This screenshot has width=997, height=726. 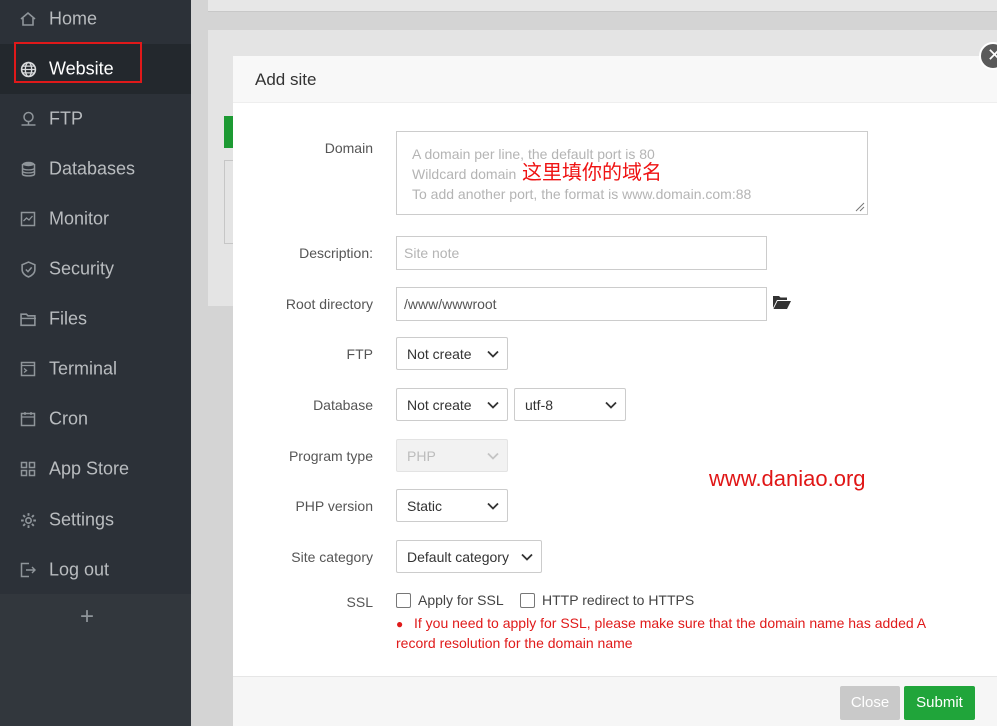 I want to click on sidebar-item-security: Security, so click(x=95, y=269).